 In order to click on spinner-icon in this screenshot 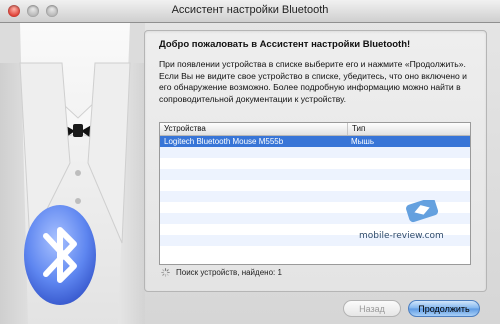, I will do `click(165, 272)`.